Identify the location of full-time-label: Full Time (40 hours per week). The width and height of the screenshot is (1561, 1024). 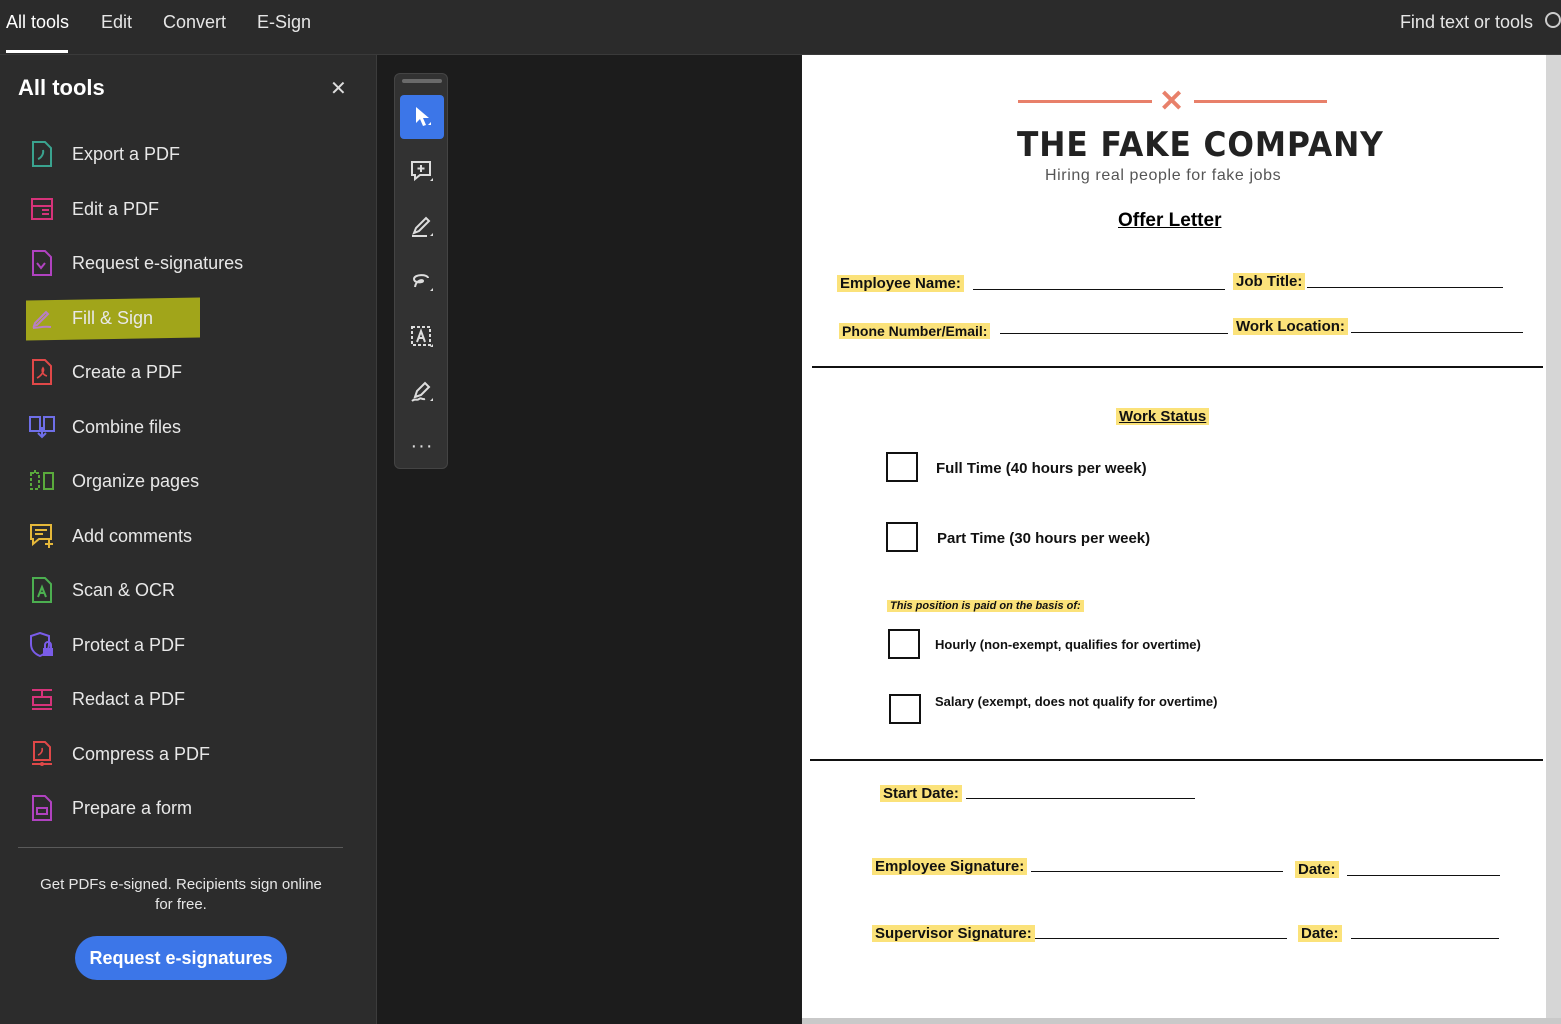
(1041, 468).